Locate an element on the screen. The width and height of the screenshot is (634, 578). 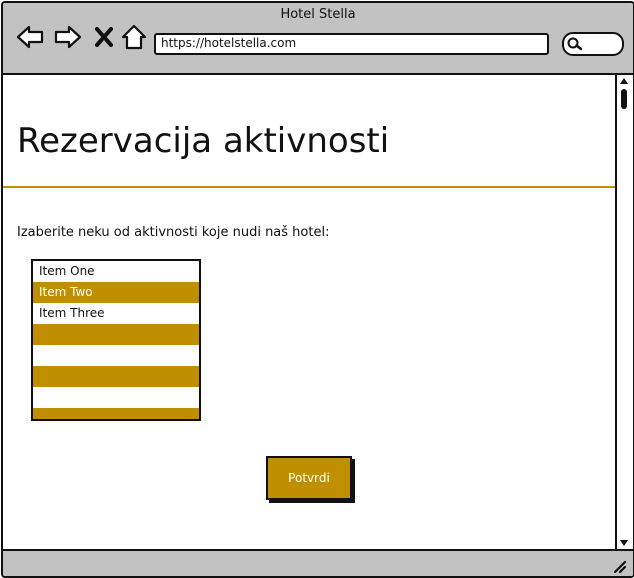
list-item-selected: Item Two is located at coordinates (116, 292).